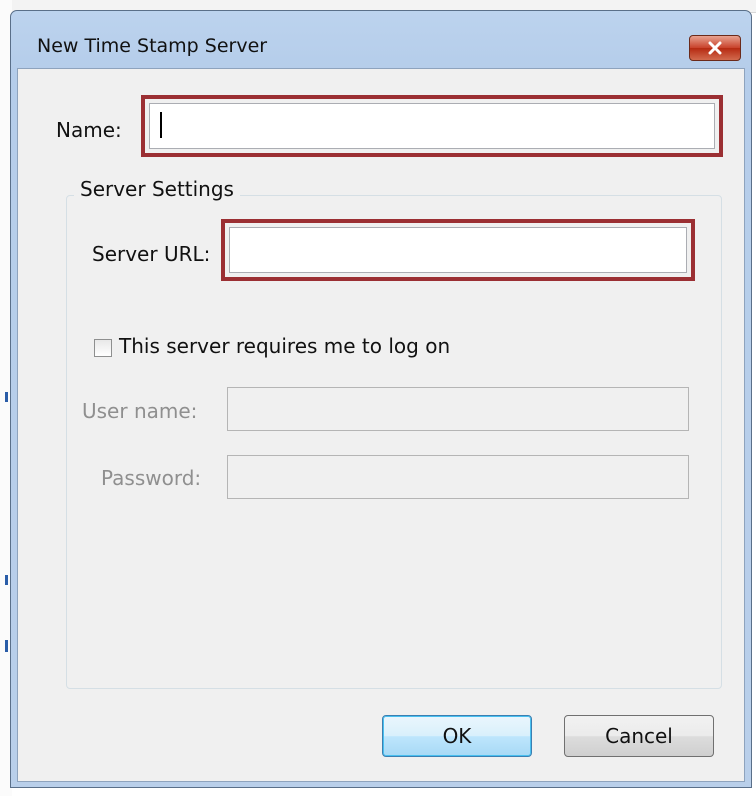 The width and height of the screenshot is (756, 796). Describe the element at coordinates (151, 478) in the screenshot. I see `password-label: Password:` at that location.